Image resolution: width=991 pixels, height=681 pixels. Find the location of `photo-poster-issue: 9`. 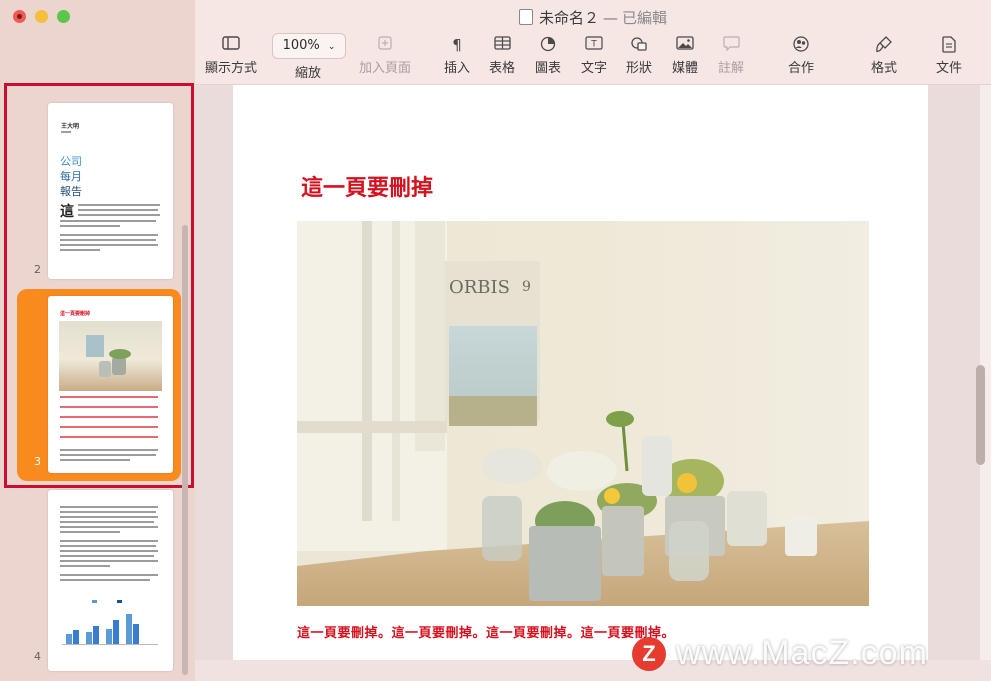

photo-poster-issue: 9 is located at coordinates (526, 287).